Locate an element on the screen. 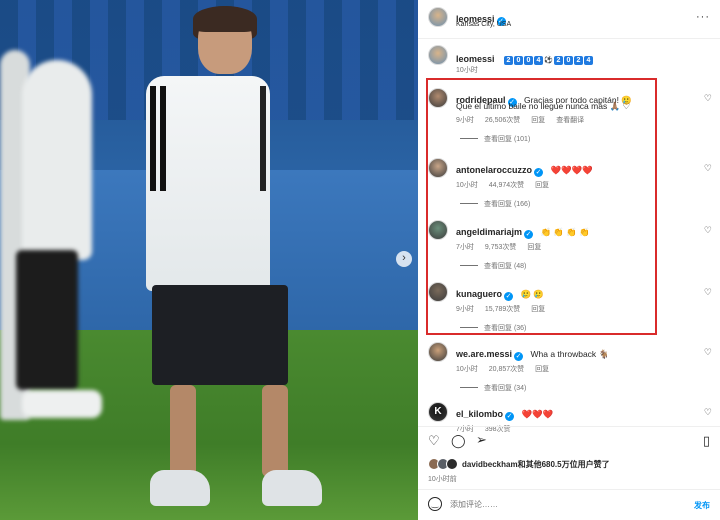 The image size is (720, 520). comment-icon: ◯ is located at coordinates (458, 440).